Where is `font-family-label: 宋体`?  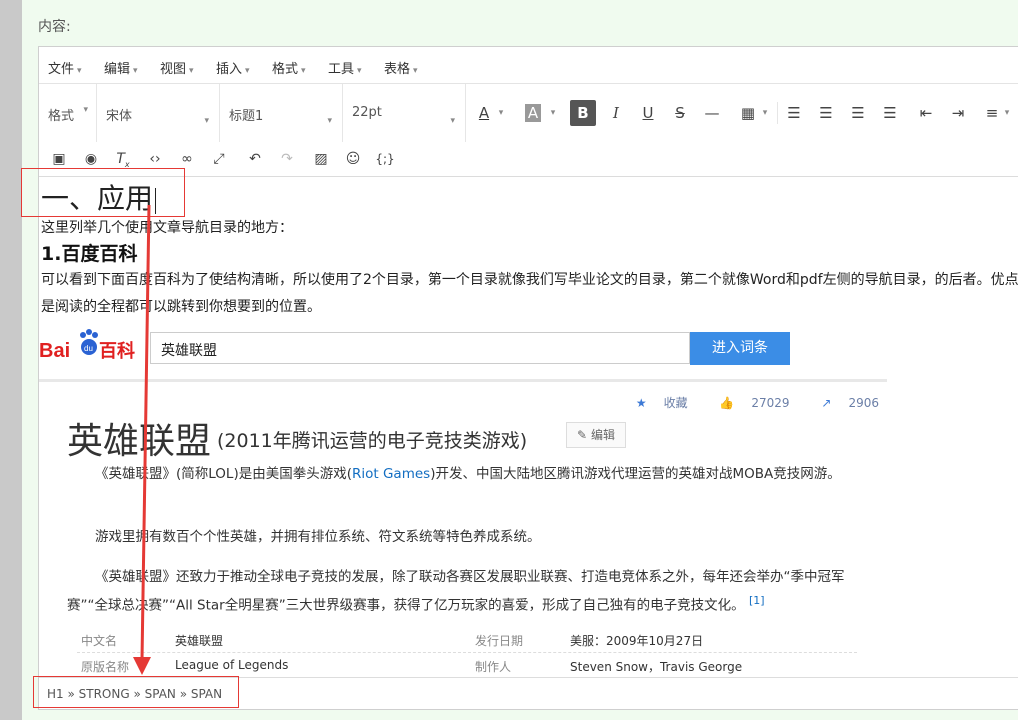 font-family-label: 宋体 is located at coordinates (119, 116).